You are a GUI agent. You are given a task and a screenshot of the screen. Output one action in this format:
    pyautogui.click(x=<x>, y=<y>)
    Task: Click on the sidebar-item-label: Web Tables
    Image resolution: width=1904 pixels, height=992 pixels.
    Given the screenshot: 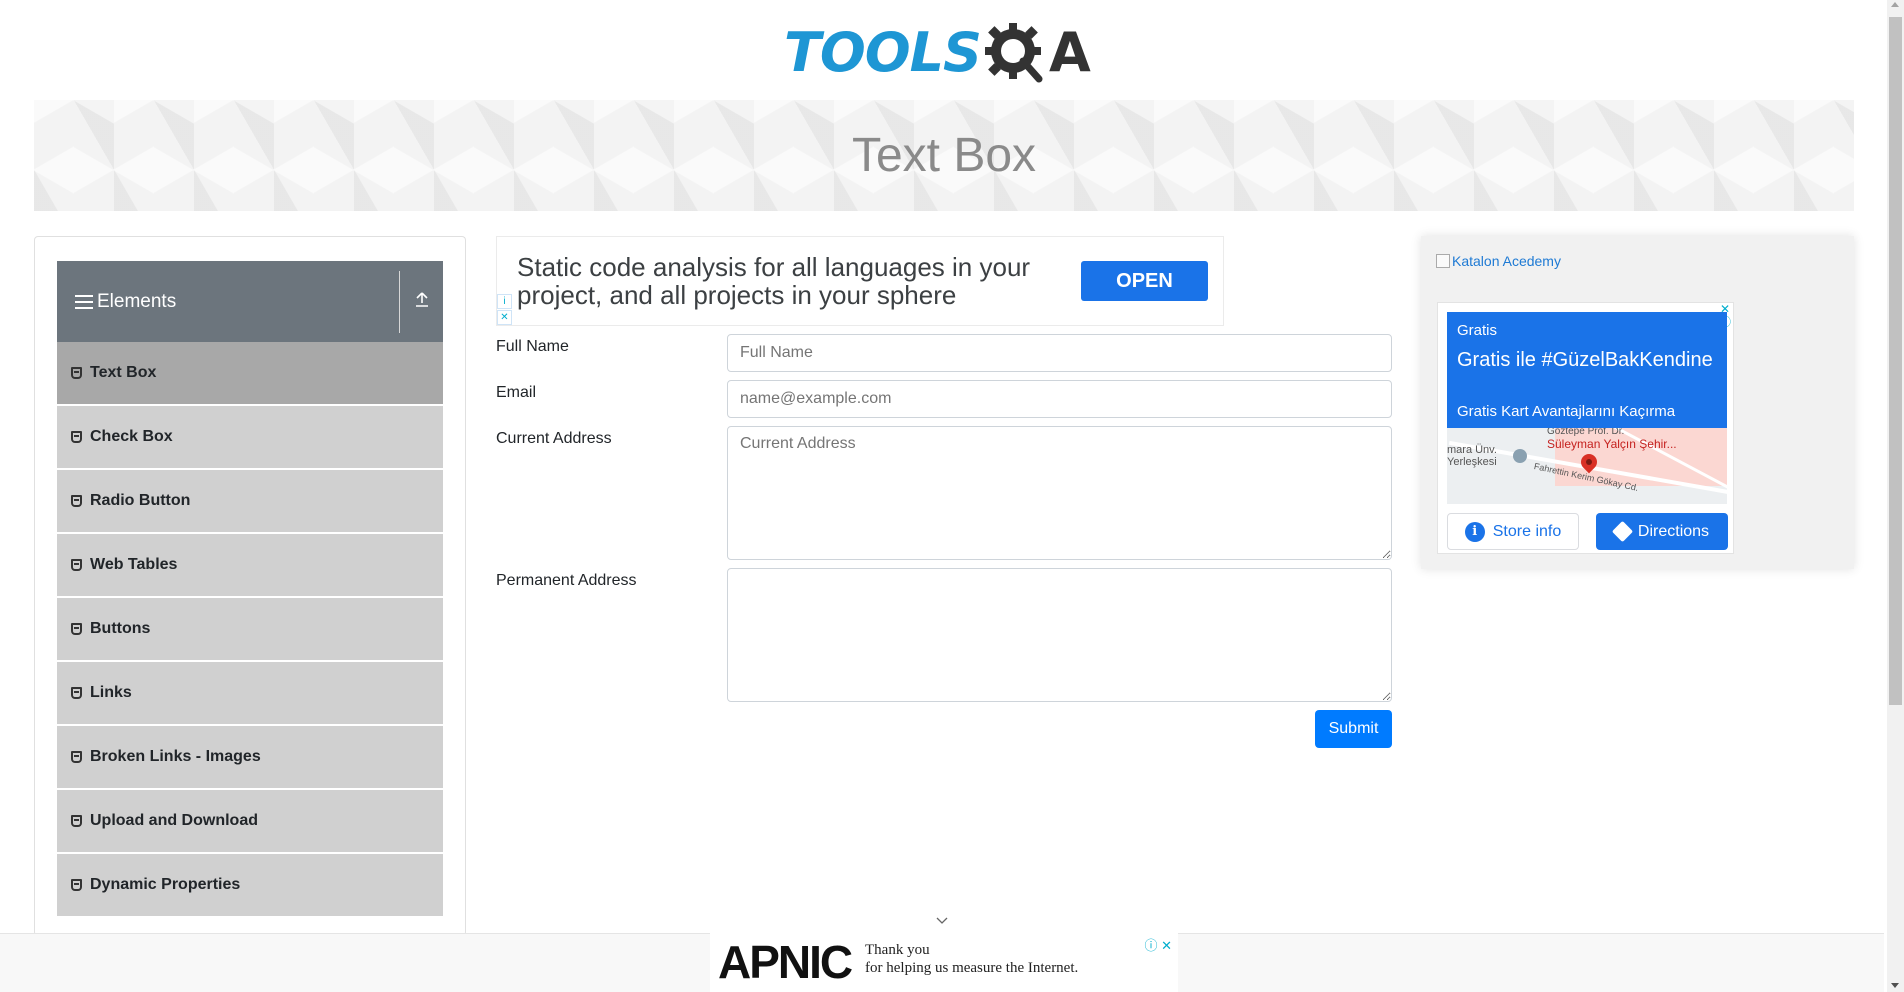 What is the action you would take?
    pyautogui.click(x=134, y=564)
    